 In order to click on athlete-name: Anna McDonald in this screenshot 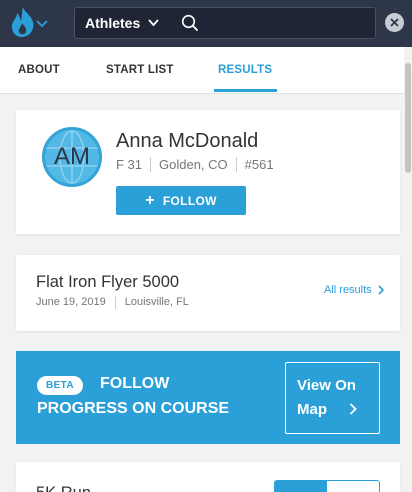, I will do `click(187, 141)`.